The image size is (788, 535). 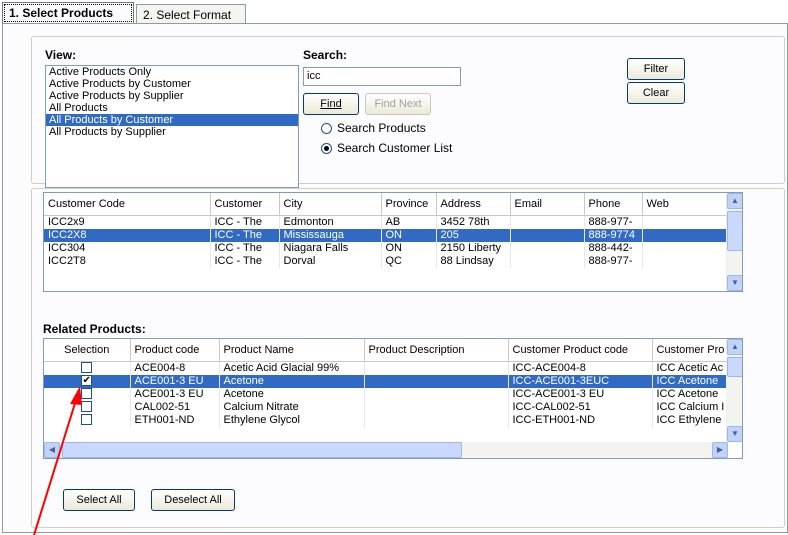 I want to click on related-product-cell: Ethylene Glycol, so click(x=292, y=420).